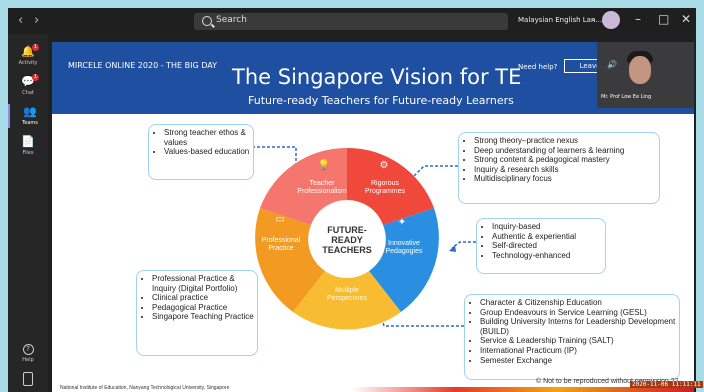 The width and height of the screenshot is (704, 392). I want to click on device-icon, so click(28, 379).